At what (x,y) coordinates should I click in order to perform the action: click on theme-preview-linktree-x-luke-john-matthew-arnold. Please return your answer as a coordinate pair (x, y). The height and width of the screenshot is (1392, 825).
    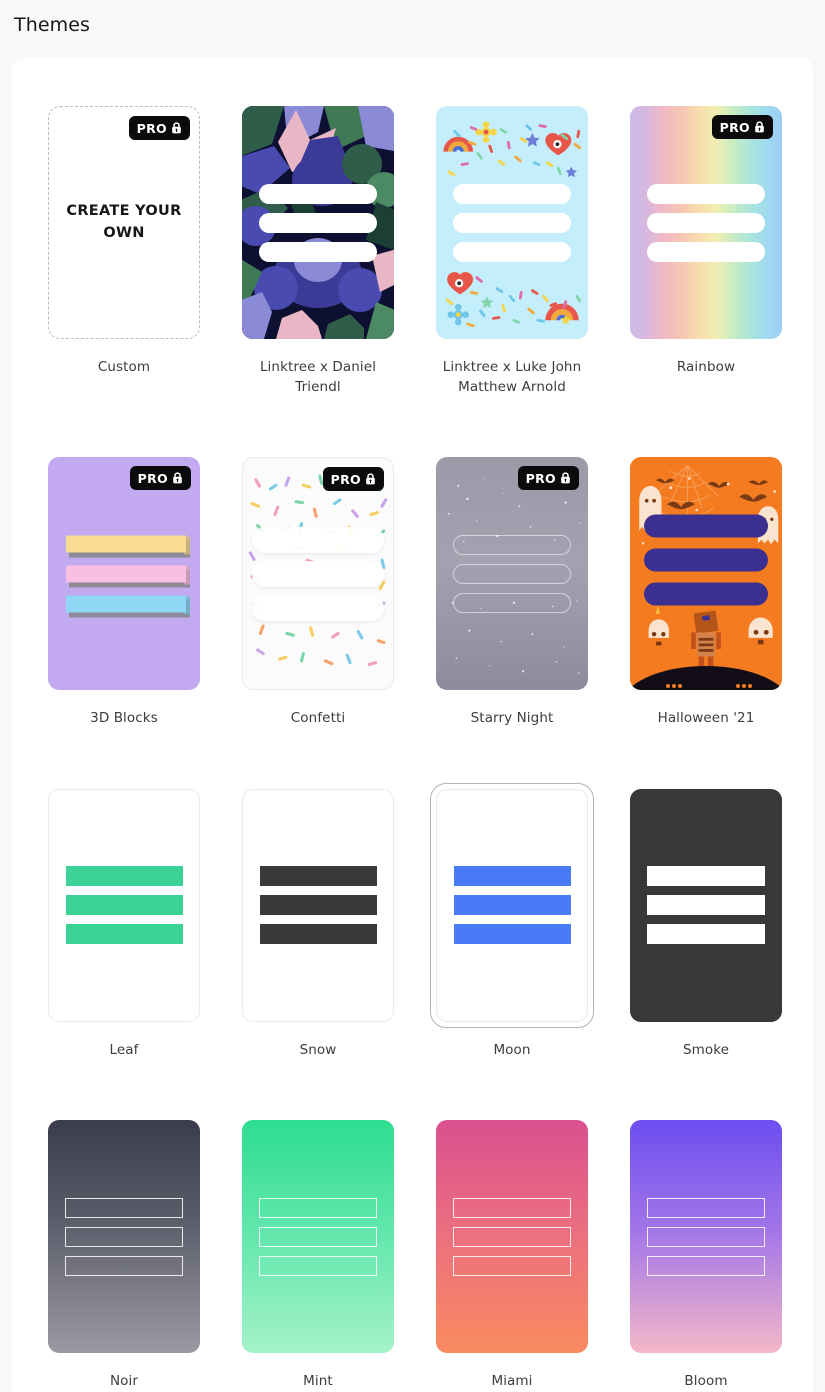
    Looking at the image, I should click on (512, 222).